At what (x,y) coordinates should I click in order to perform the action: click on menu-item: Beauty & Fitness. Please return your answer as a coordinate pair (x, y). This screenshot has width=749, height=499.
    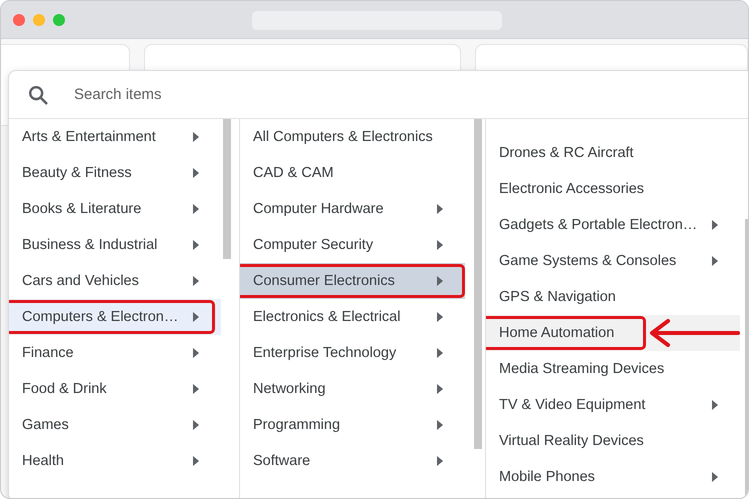
    Looking at the image, I should click on (115, 173).